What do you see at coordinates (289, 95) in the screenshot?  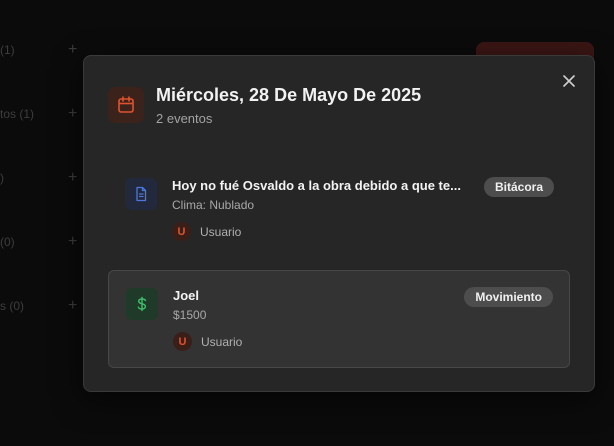 I see `dialog-title: Miércoles, 28 De Mayo De 2025` at bounding box center [289, 95].